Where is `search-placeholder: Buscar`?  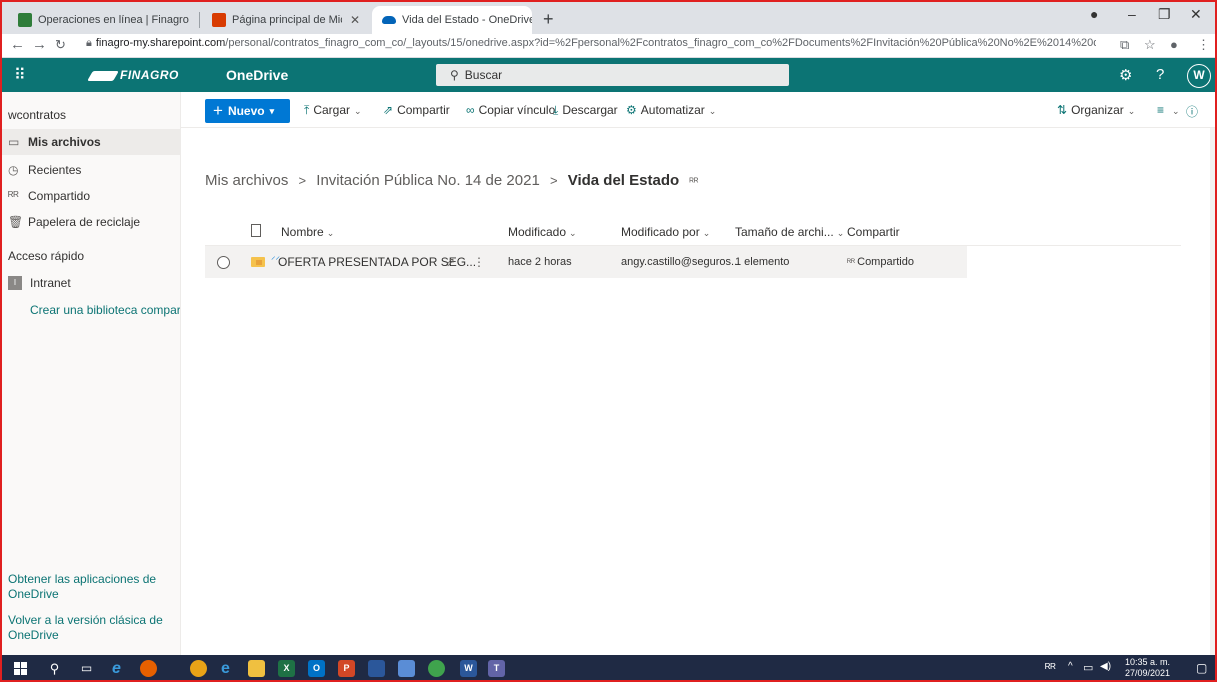
search-placeholder: Buscar is located at coordinates (483, 75).